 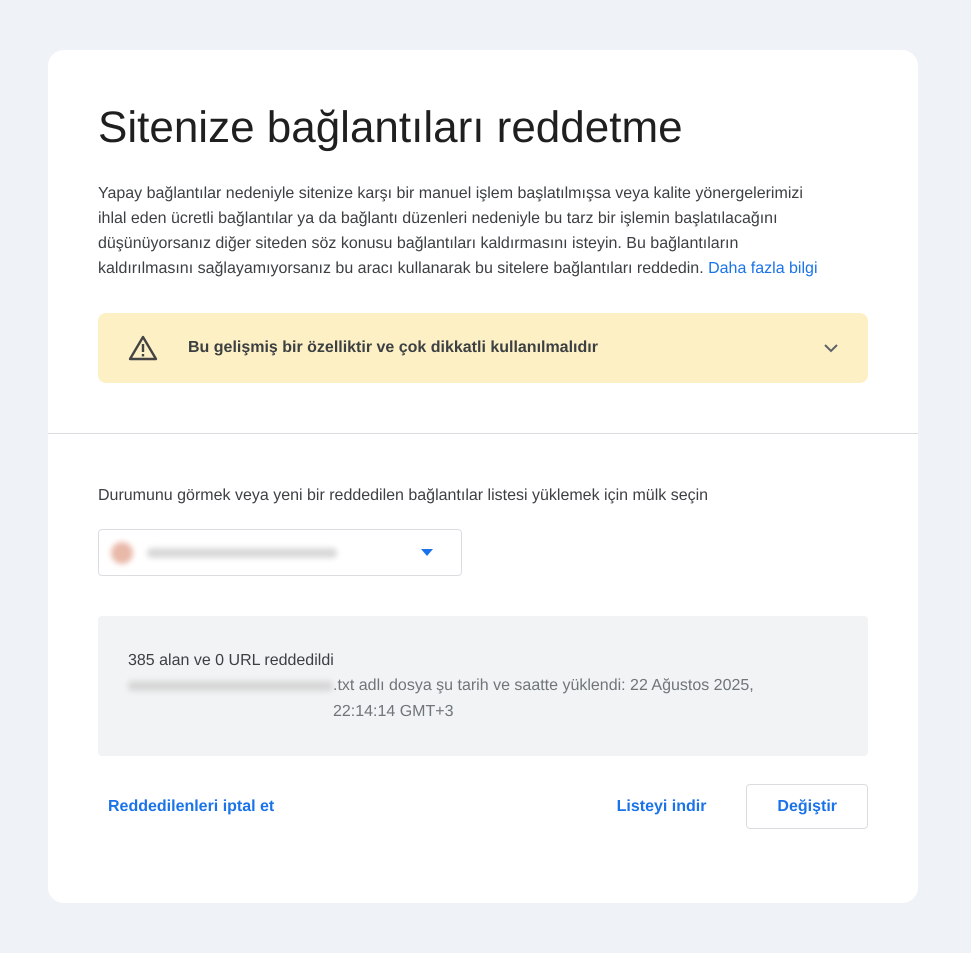 What do you see at coordinates (191, 806) in the screenshot?
I see `cancel-disavow-button: Reddedilenleri iptal et` at bounding box center [191, 806].